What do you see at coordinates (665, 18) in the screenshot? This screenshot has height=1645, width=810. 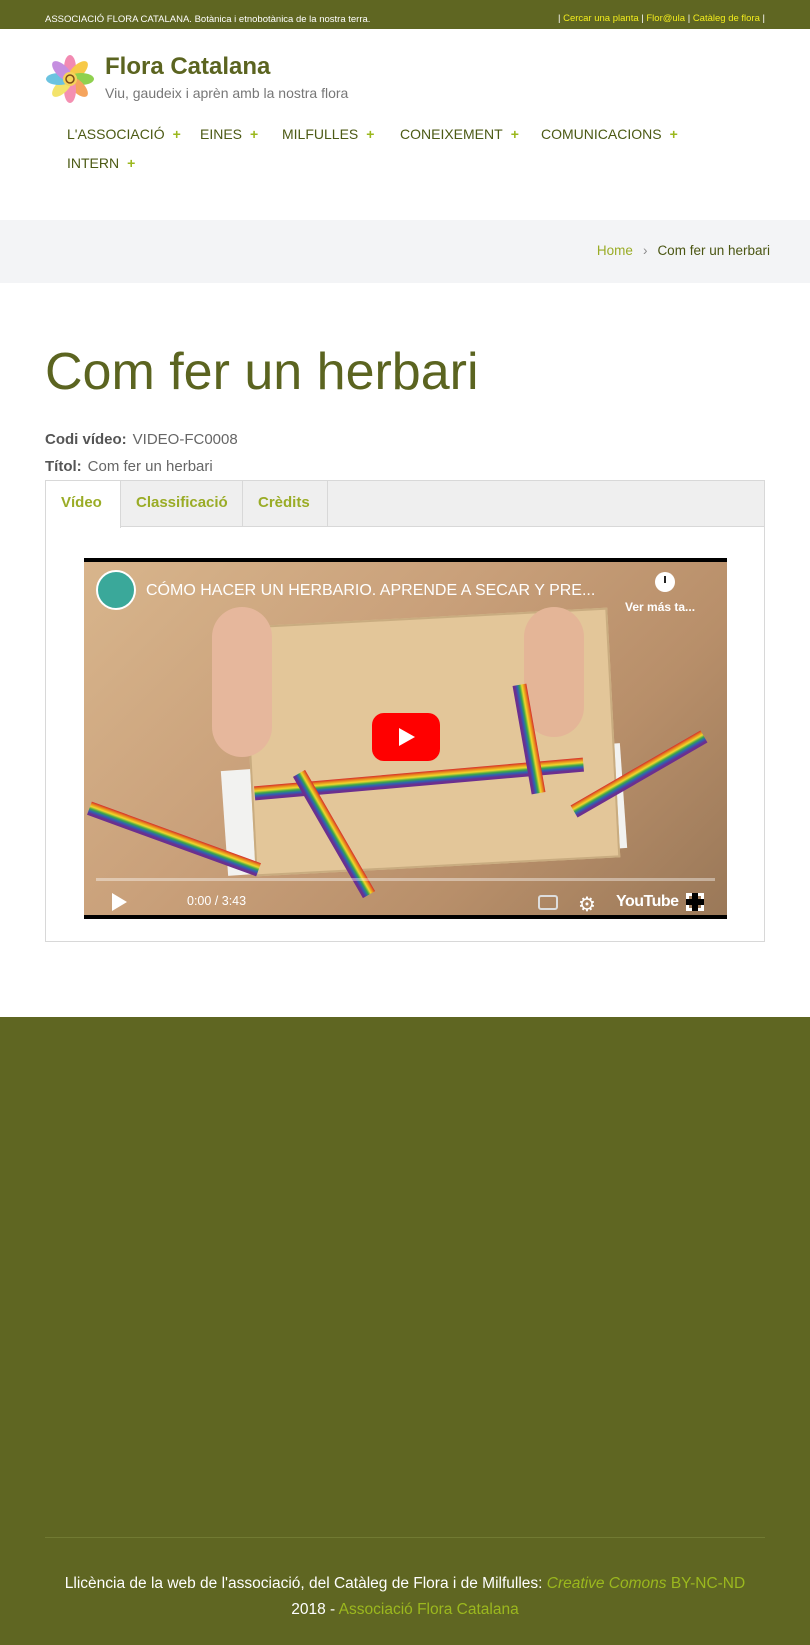 I see `link-floraula: Flor@ula` at bounding box center [665, 18].